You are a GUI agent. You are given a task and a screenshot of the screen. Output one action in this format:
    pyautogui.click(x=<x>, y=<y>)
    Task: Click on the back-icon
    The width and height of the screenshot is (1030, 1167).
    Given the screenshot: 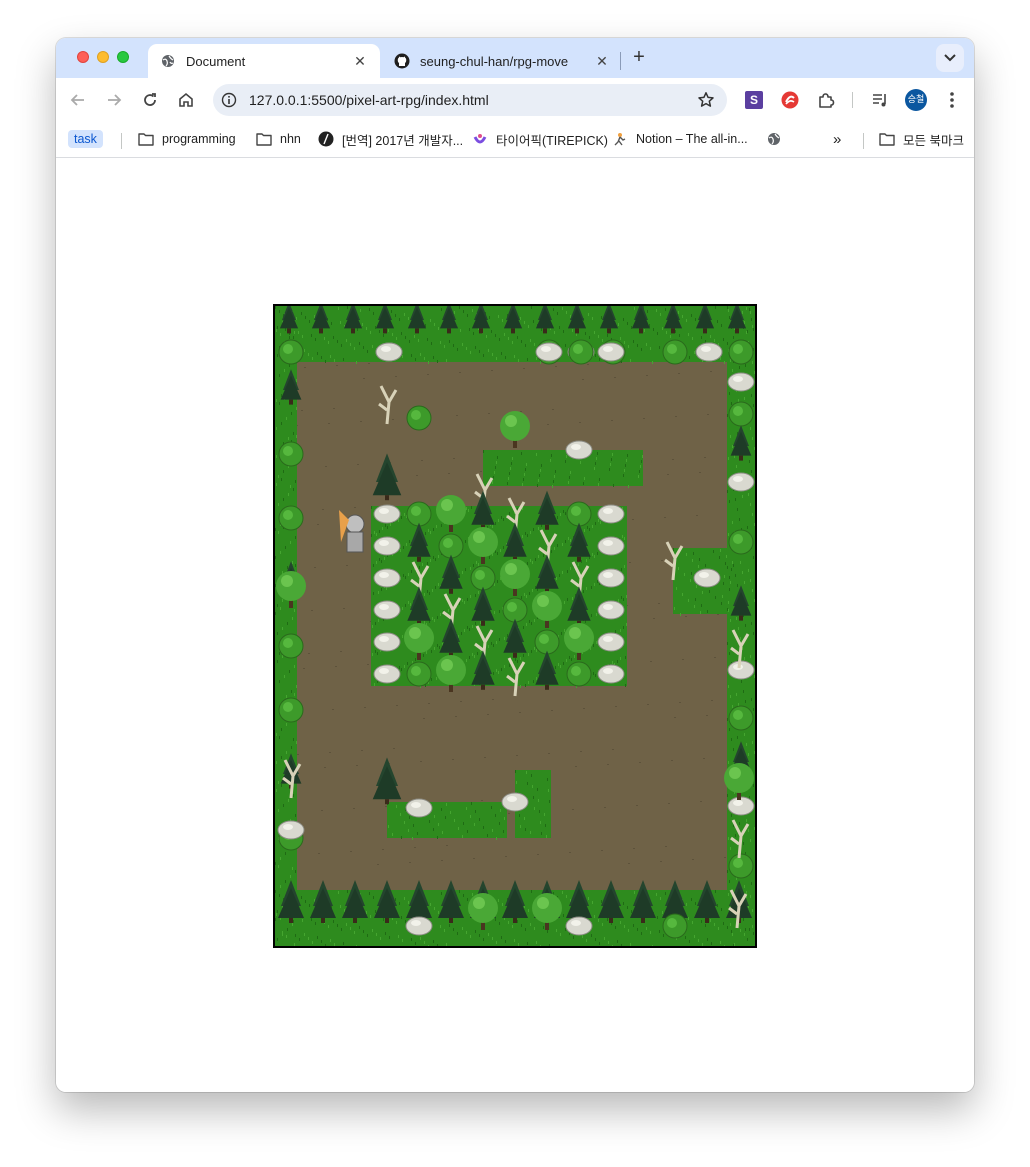 What is the action you would take?
    pyautogui.click(x=78, y=100)
    